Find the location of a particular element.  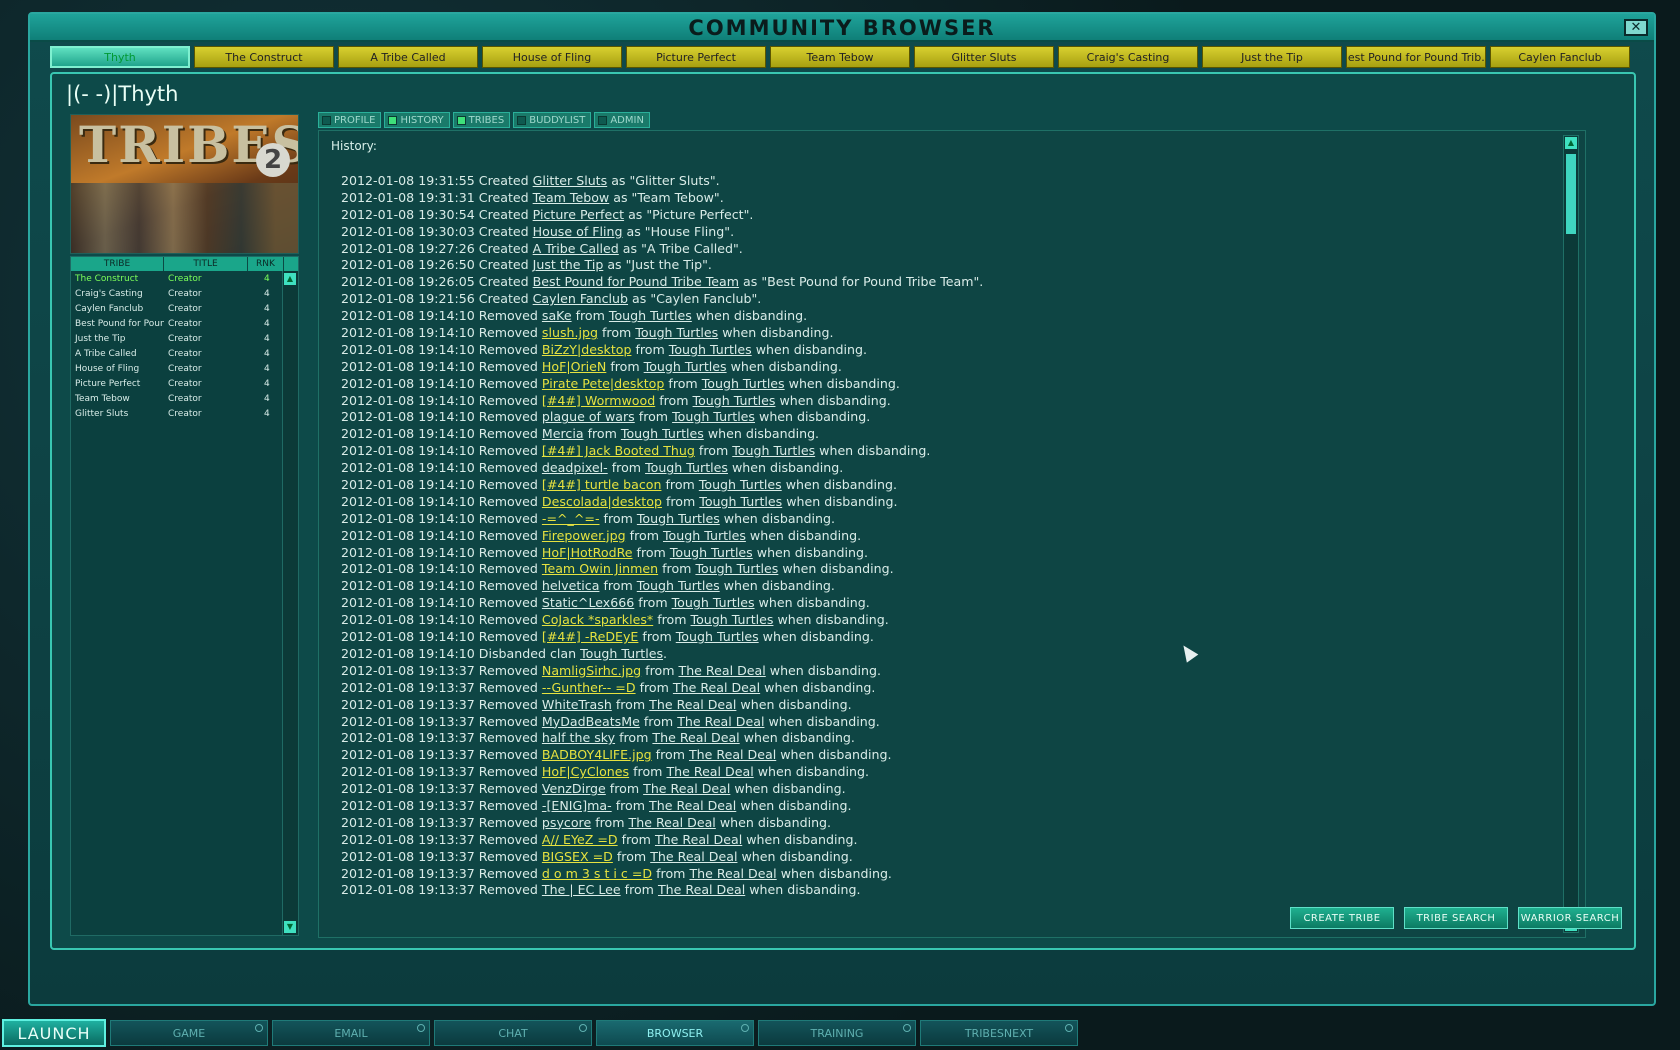

entry-name-link: NamligSirhc.jpg is located at coordinates (591, 670).